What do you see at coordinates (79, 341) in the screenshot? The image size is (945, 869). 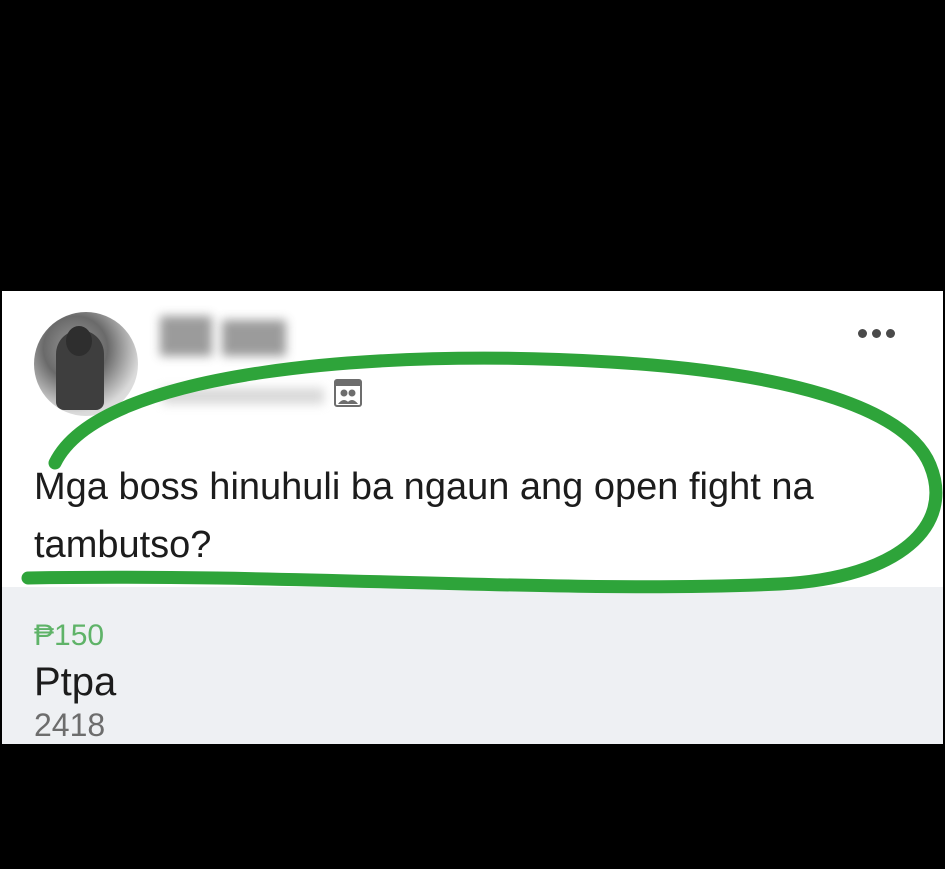 I see `avatar-head` at bounding box center [79, 341].